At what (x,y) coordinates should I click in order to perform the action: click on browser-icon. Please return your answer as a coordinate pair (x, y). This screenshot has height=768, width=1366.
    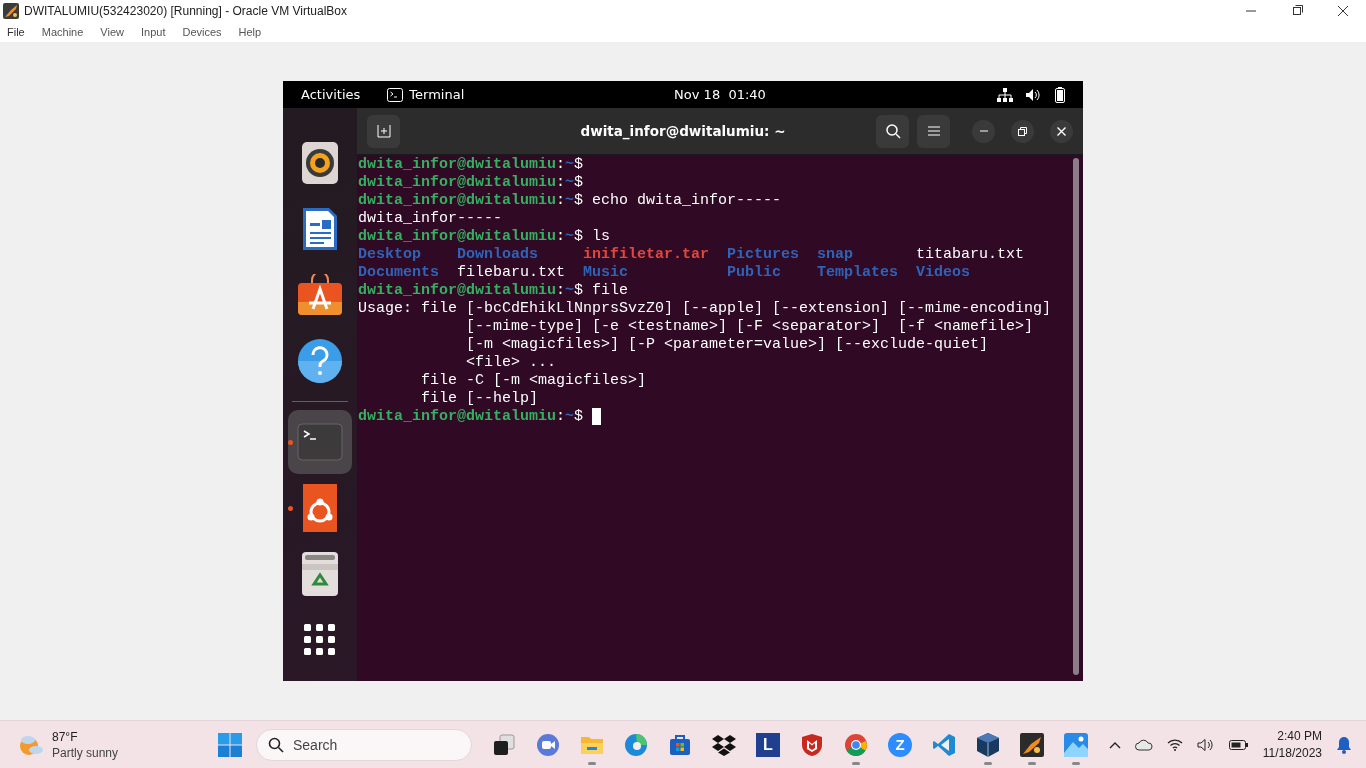
    Looking at the image, I should click on (636, 744).